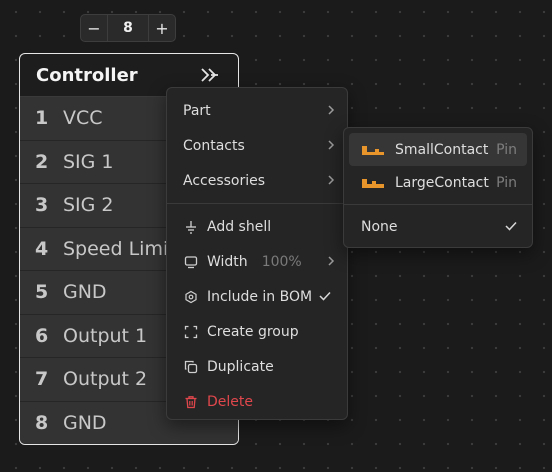 The width and height of the screenshot is (552, 472). What do you see at coordinates (119, 248) in the screenshot?
I see `pin-label: Speed Limit` at bounding box center [119, 248].